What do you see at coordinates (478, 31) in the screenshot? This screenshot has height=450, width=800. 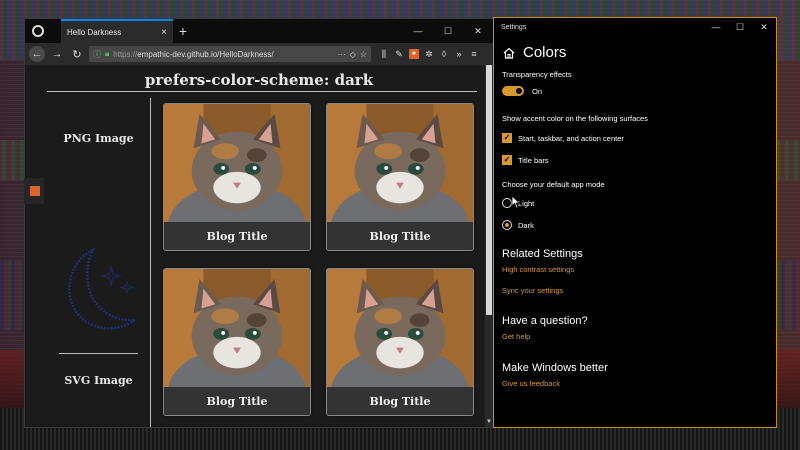 I see `close-button: ✕` at bounding box center [478, 31].